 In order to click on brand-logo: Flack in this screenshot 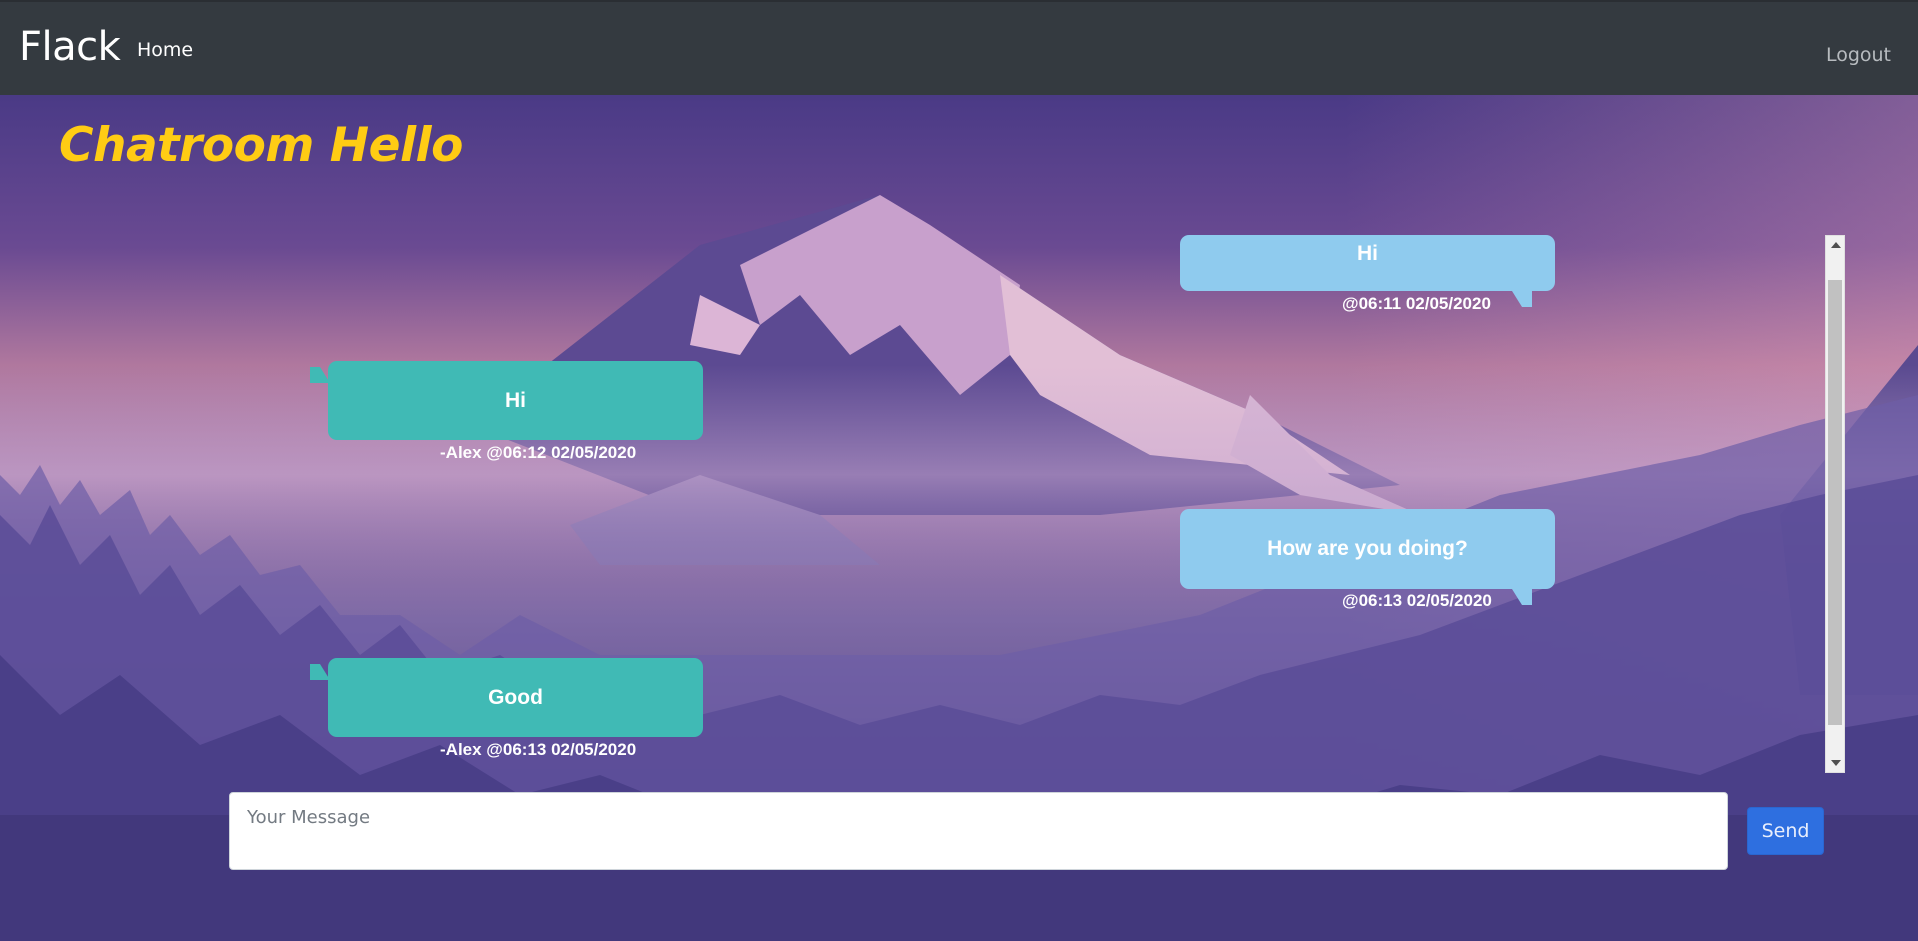, I will do `click(70, 47)`.